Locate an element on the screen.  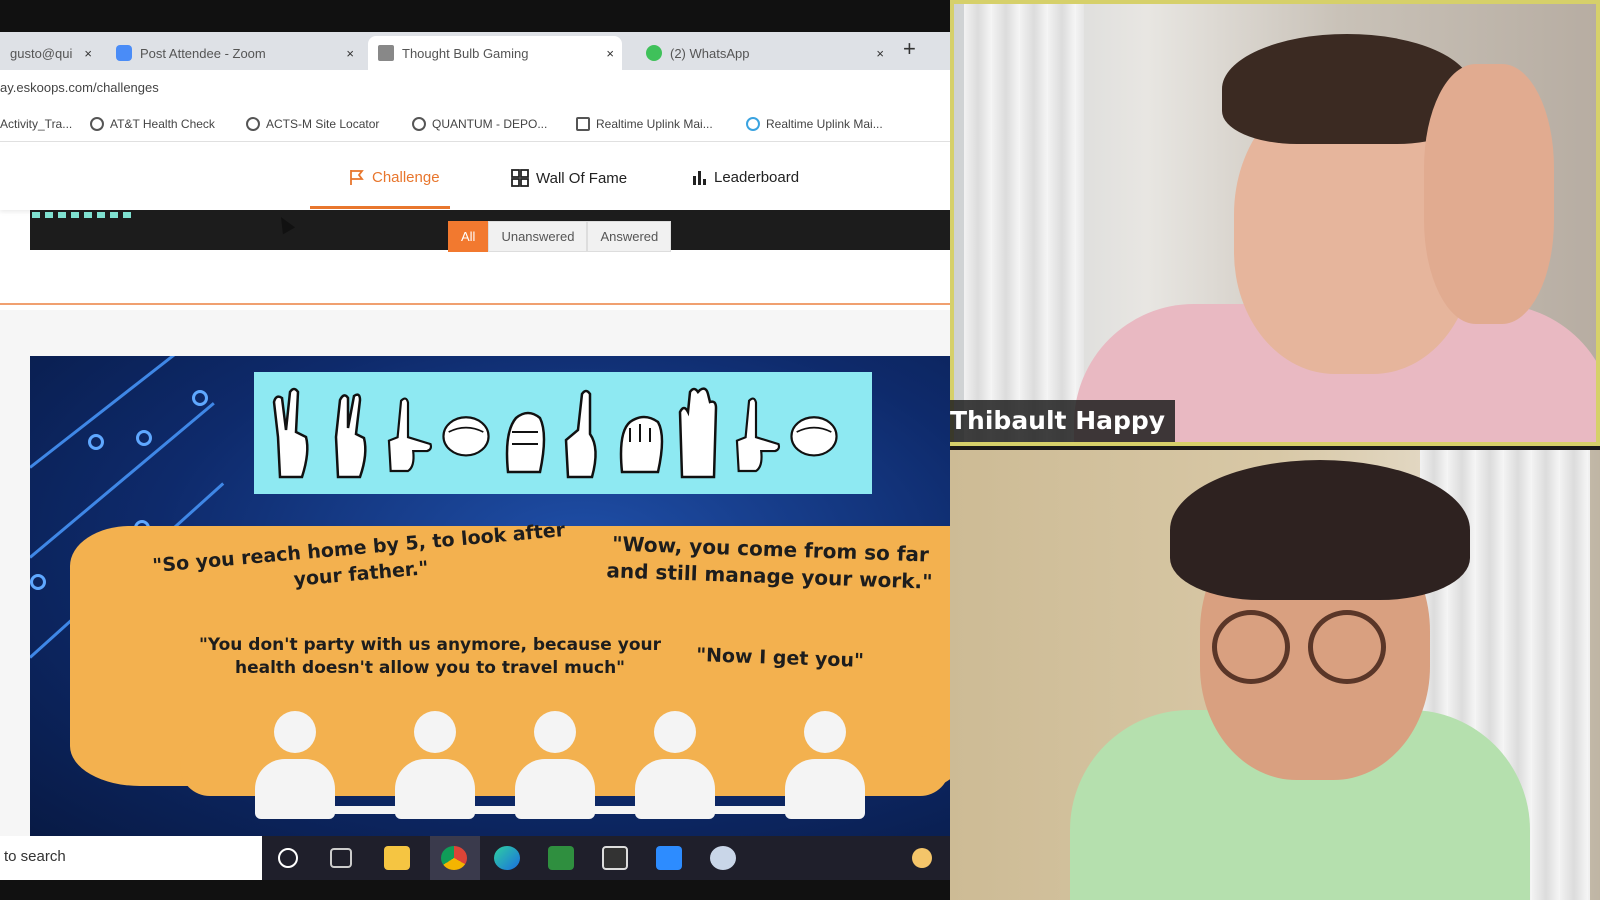
file-explorer-icon is located at coordinates (397, 858).